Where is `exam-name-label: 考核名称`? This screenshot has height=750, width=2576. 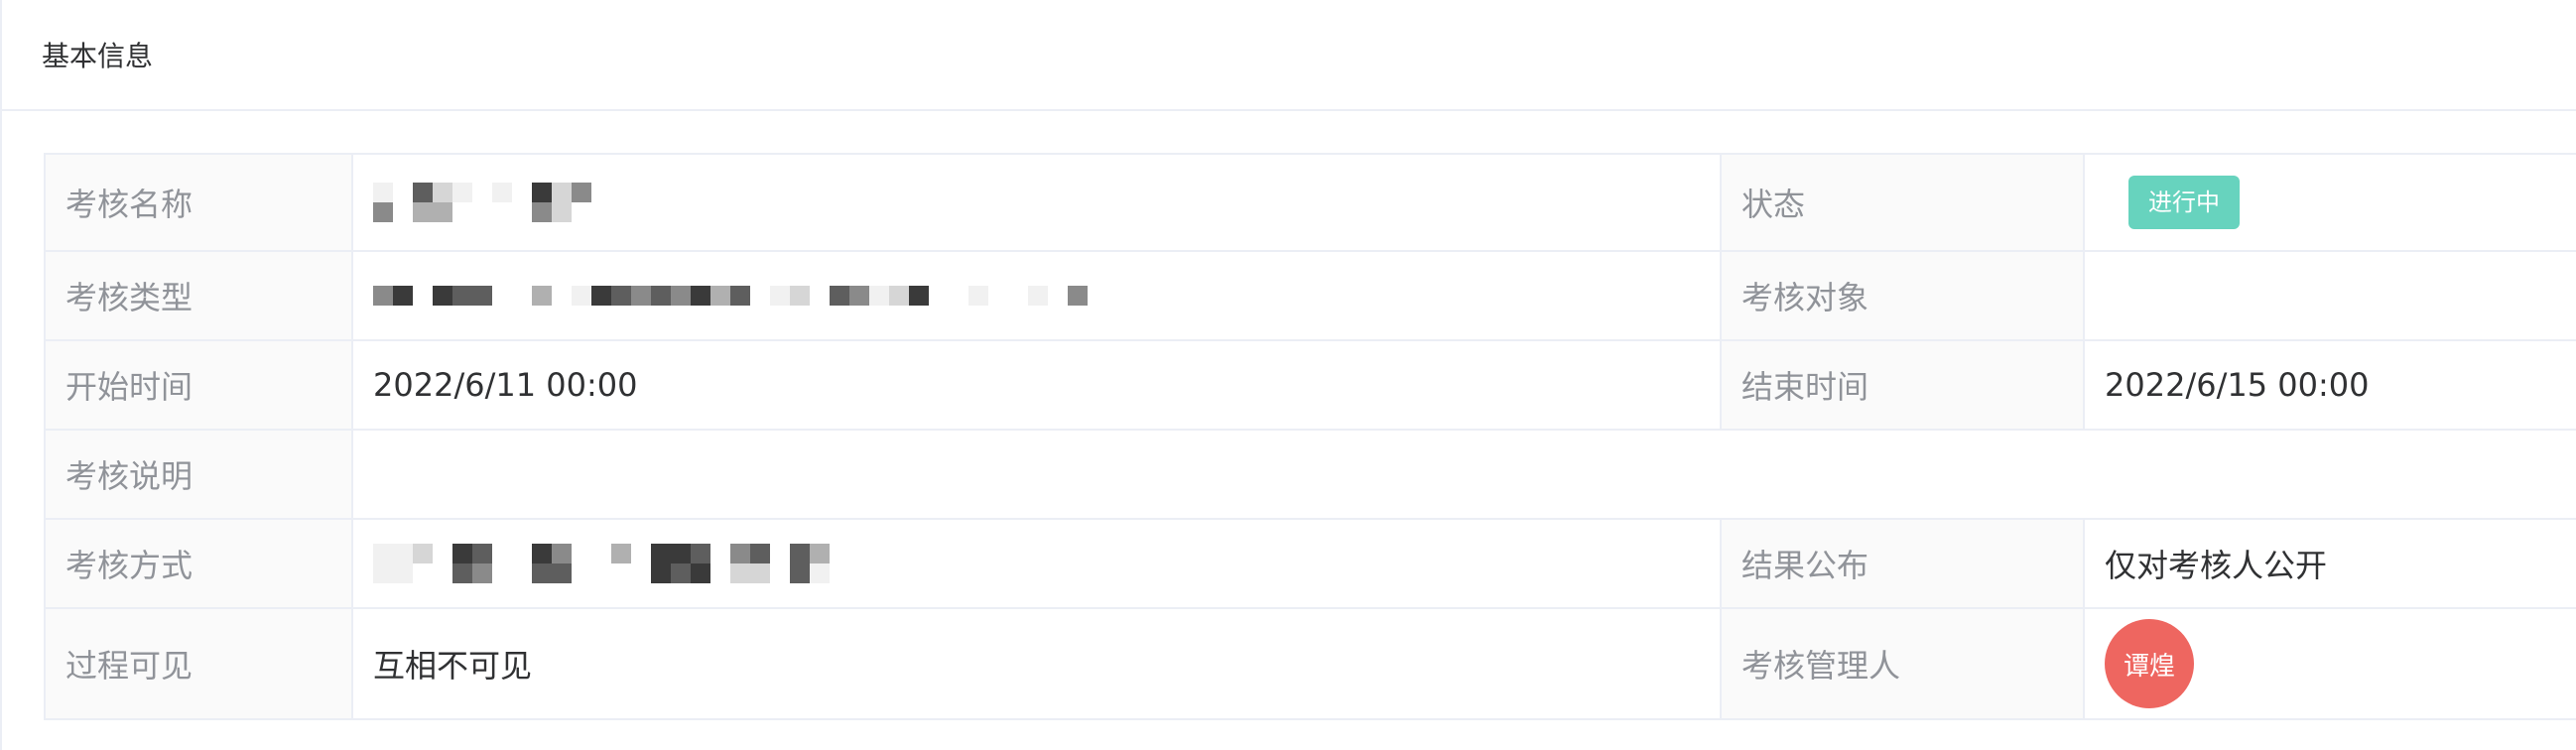 exam-name-label: 考核名称 is located at coordinates (199, 202).